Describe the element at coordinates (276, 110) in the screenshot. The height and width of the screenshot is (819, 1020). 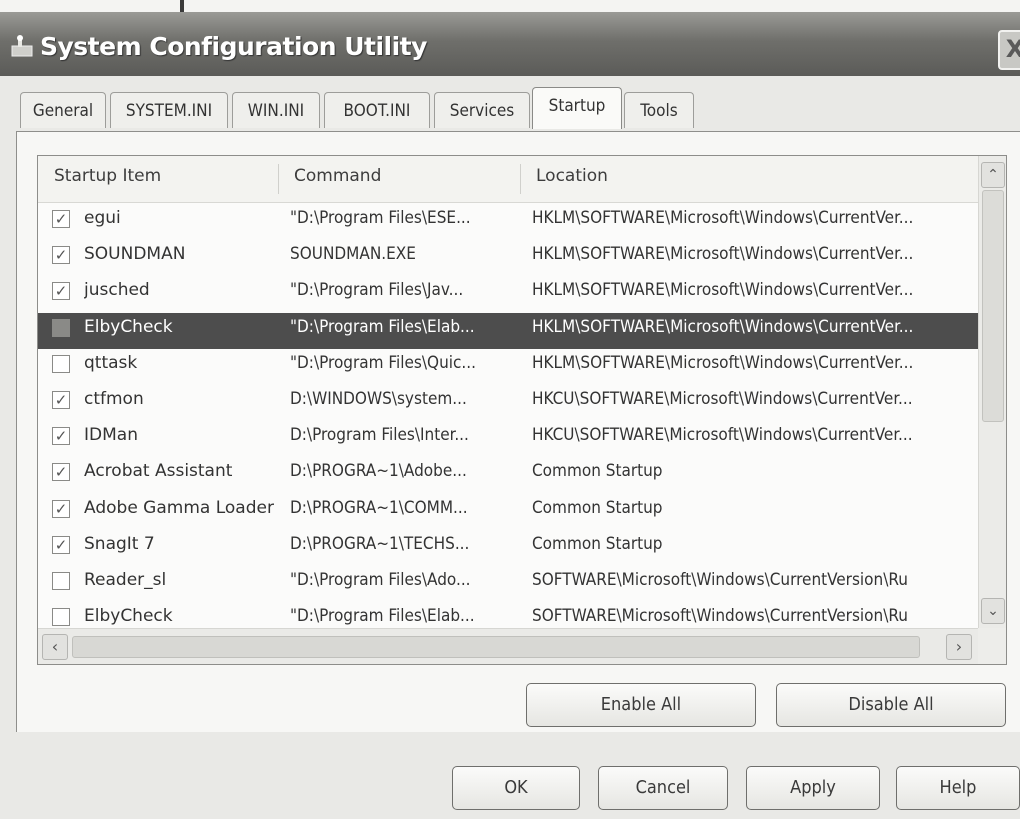
I see `tab-win-ini: WIN.INI` at that location.